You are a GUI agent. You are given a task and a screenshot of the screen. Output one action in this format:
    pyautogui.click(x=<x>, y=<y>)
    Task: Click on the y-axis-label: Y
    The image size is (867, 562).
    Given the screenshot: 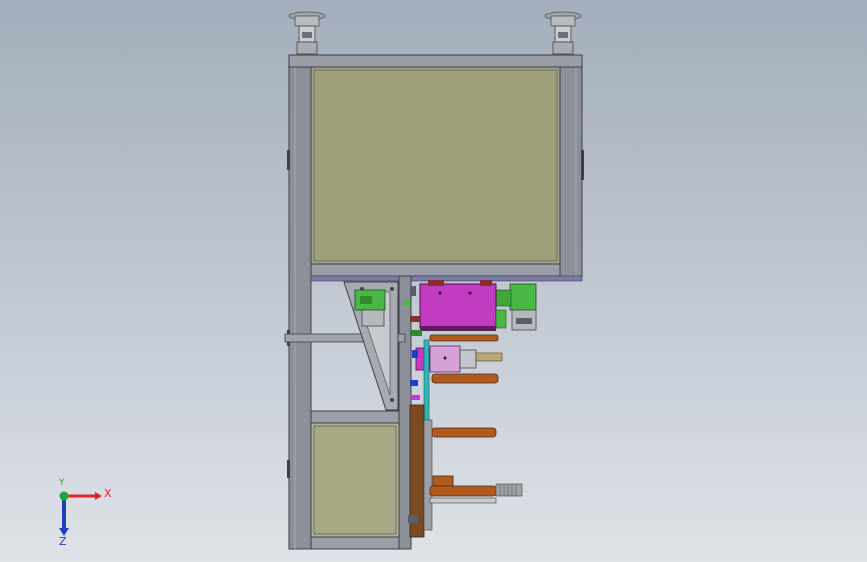 What is the action you would take?
    pyautogui.click(x=62, y=483)
    